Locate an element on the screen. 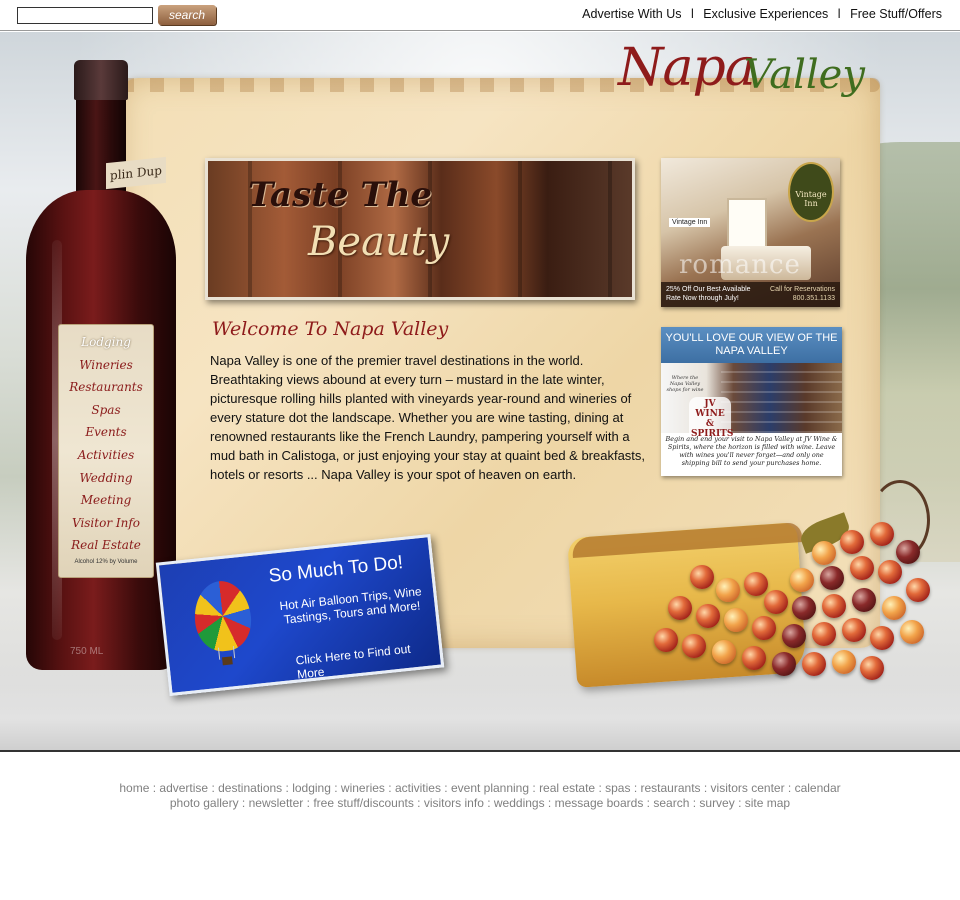 The width and height of the screenshot is (960, 900). taste-the-beauty-banner: Taste The Beauty is located at coordinates (420, 229).